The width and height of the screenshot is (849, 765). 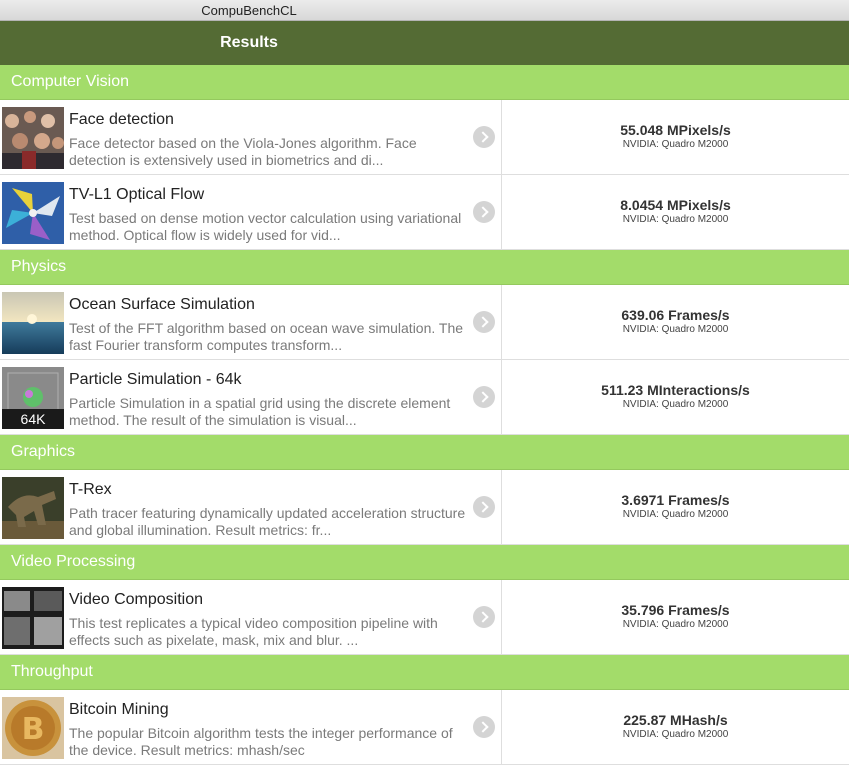 I want to click on trex-thumbnail, so click(x=33, y=508).